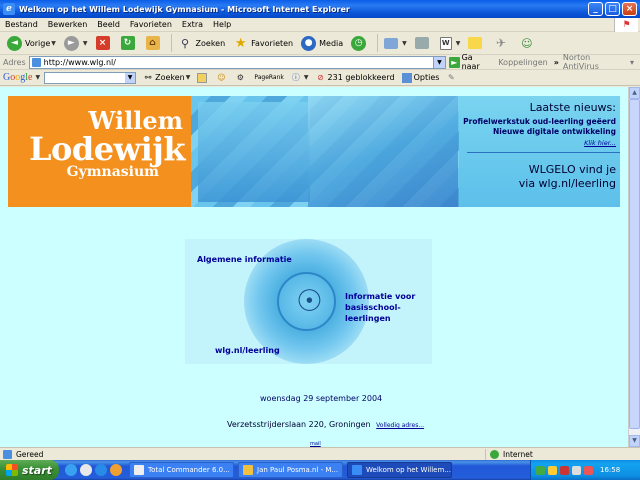  I want to click on back-label: Vorige, so click(38, 43).